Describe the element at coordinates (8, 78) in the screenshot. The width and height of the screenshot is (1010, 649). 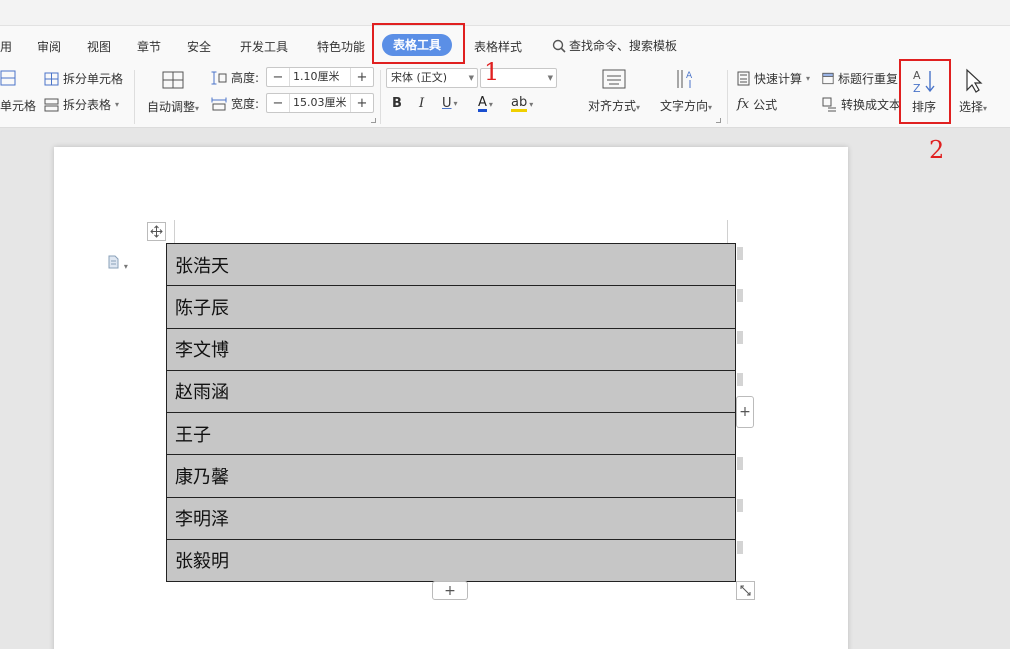
I see `merge-cells-icon` at that location.